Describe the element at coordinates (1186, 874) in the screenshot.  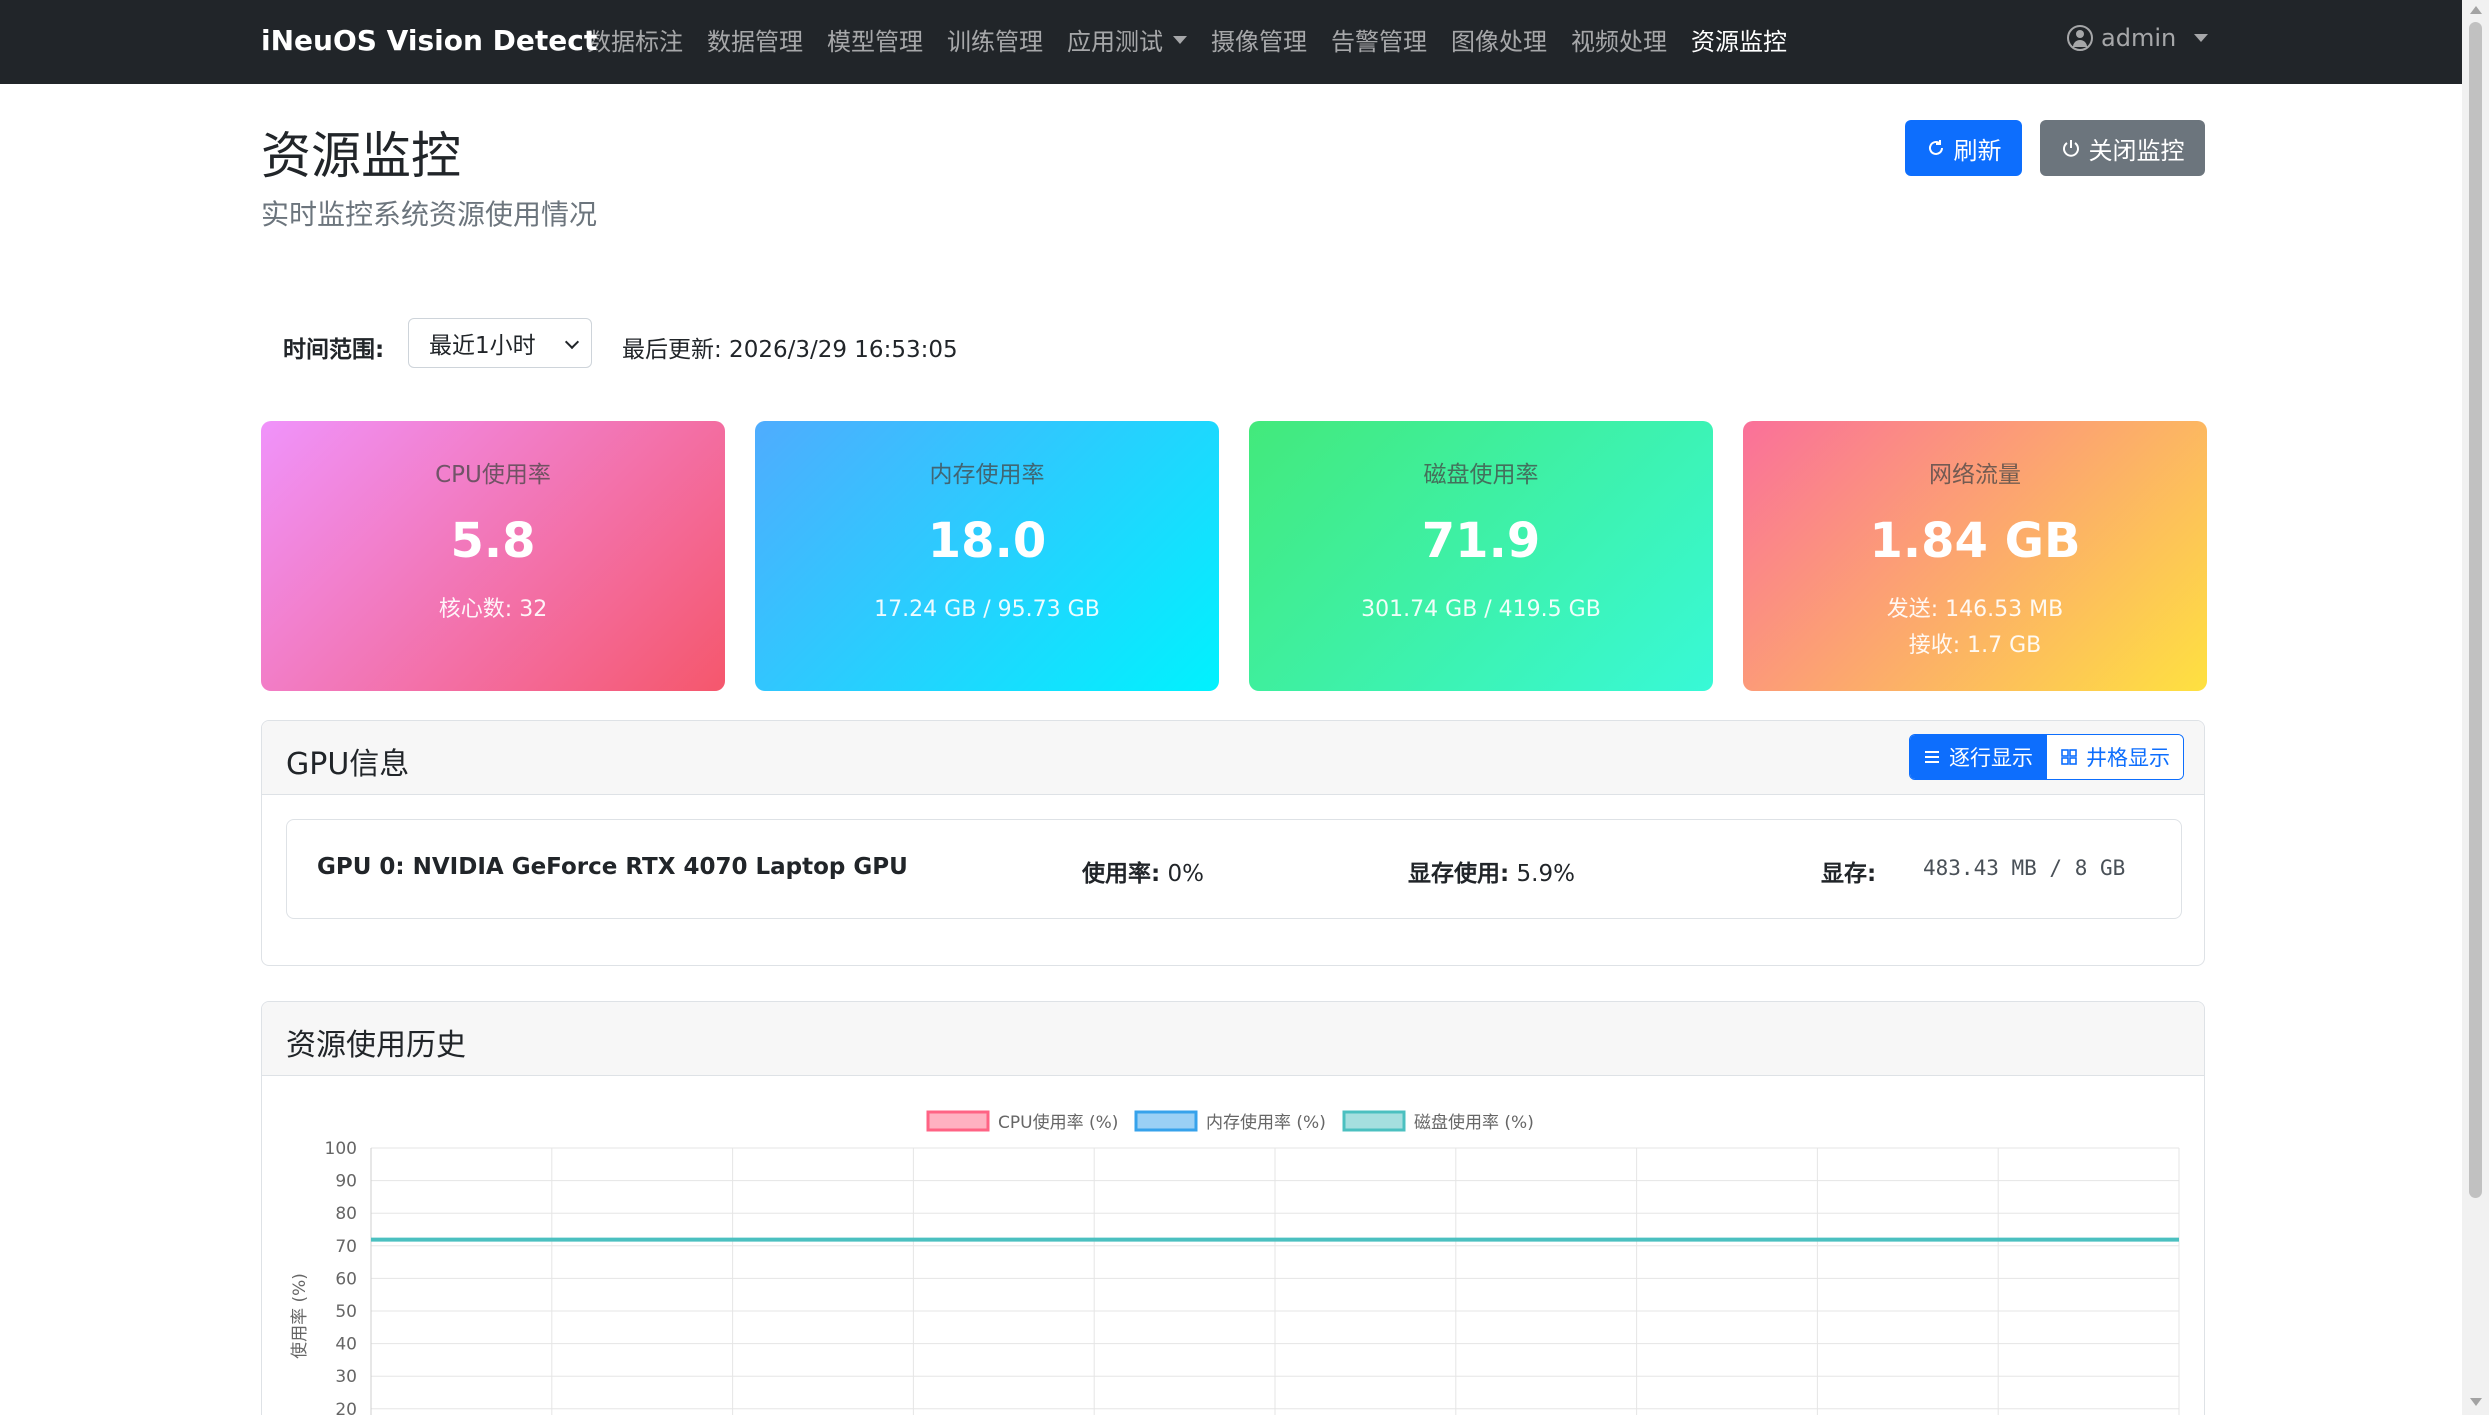
I see `gpu-usage-value: 0%` at that location.